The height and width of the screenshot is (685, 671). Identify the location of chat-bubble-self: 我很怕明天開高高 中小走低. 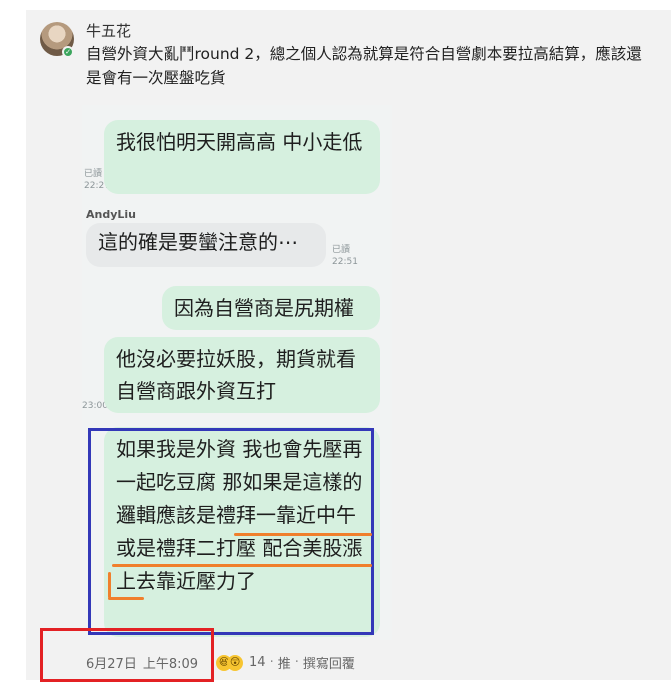
(242, 157).